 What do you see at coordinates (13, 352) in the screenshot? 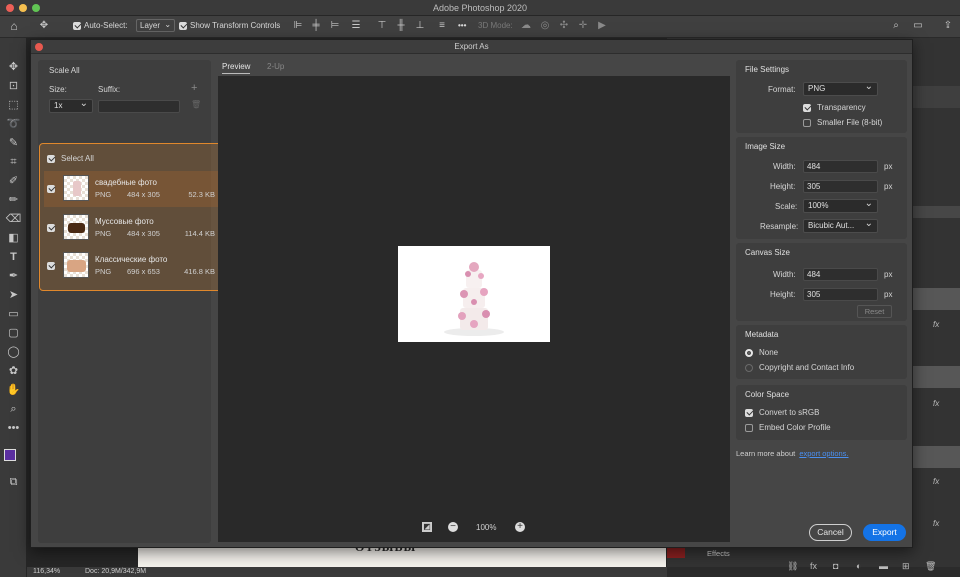
I see `ellipse-icon: ◯` at bounding box center [13, 352].